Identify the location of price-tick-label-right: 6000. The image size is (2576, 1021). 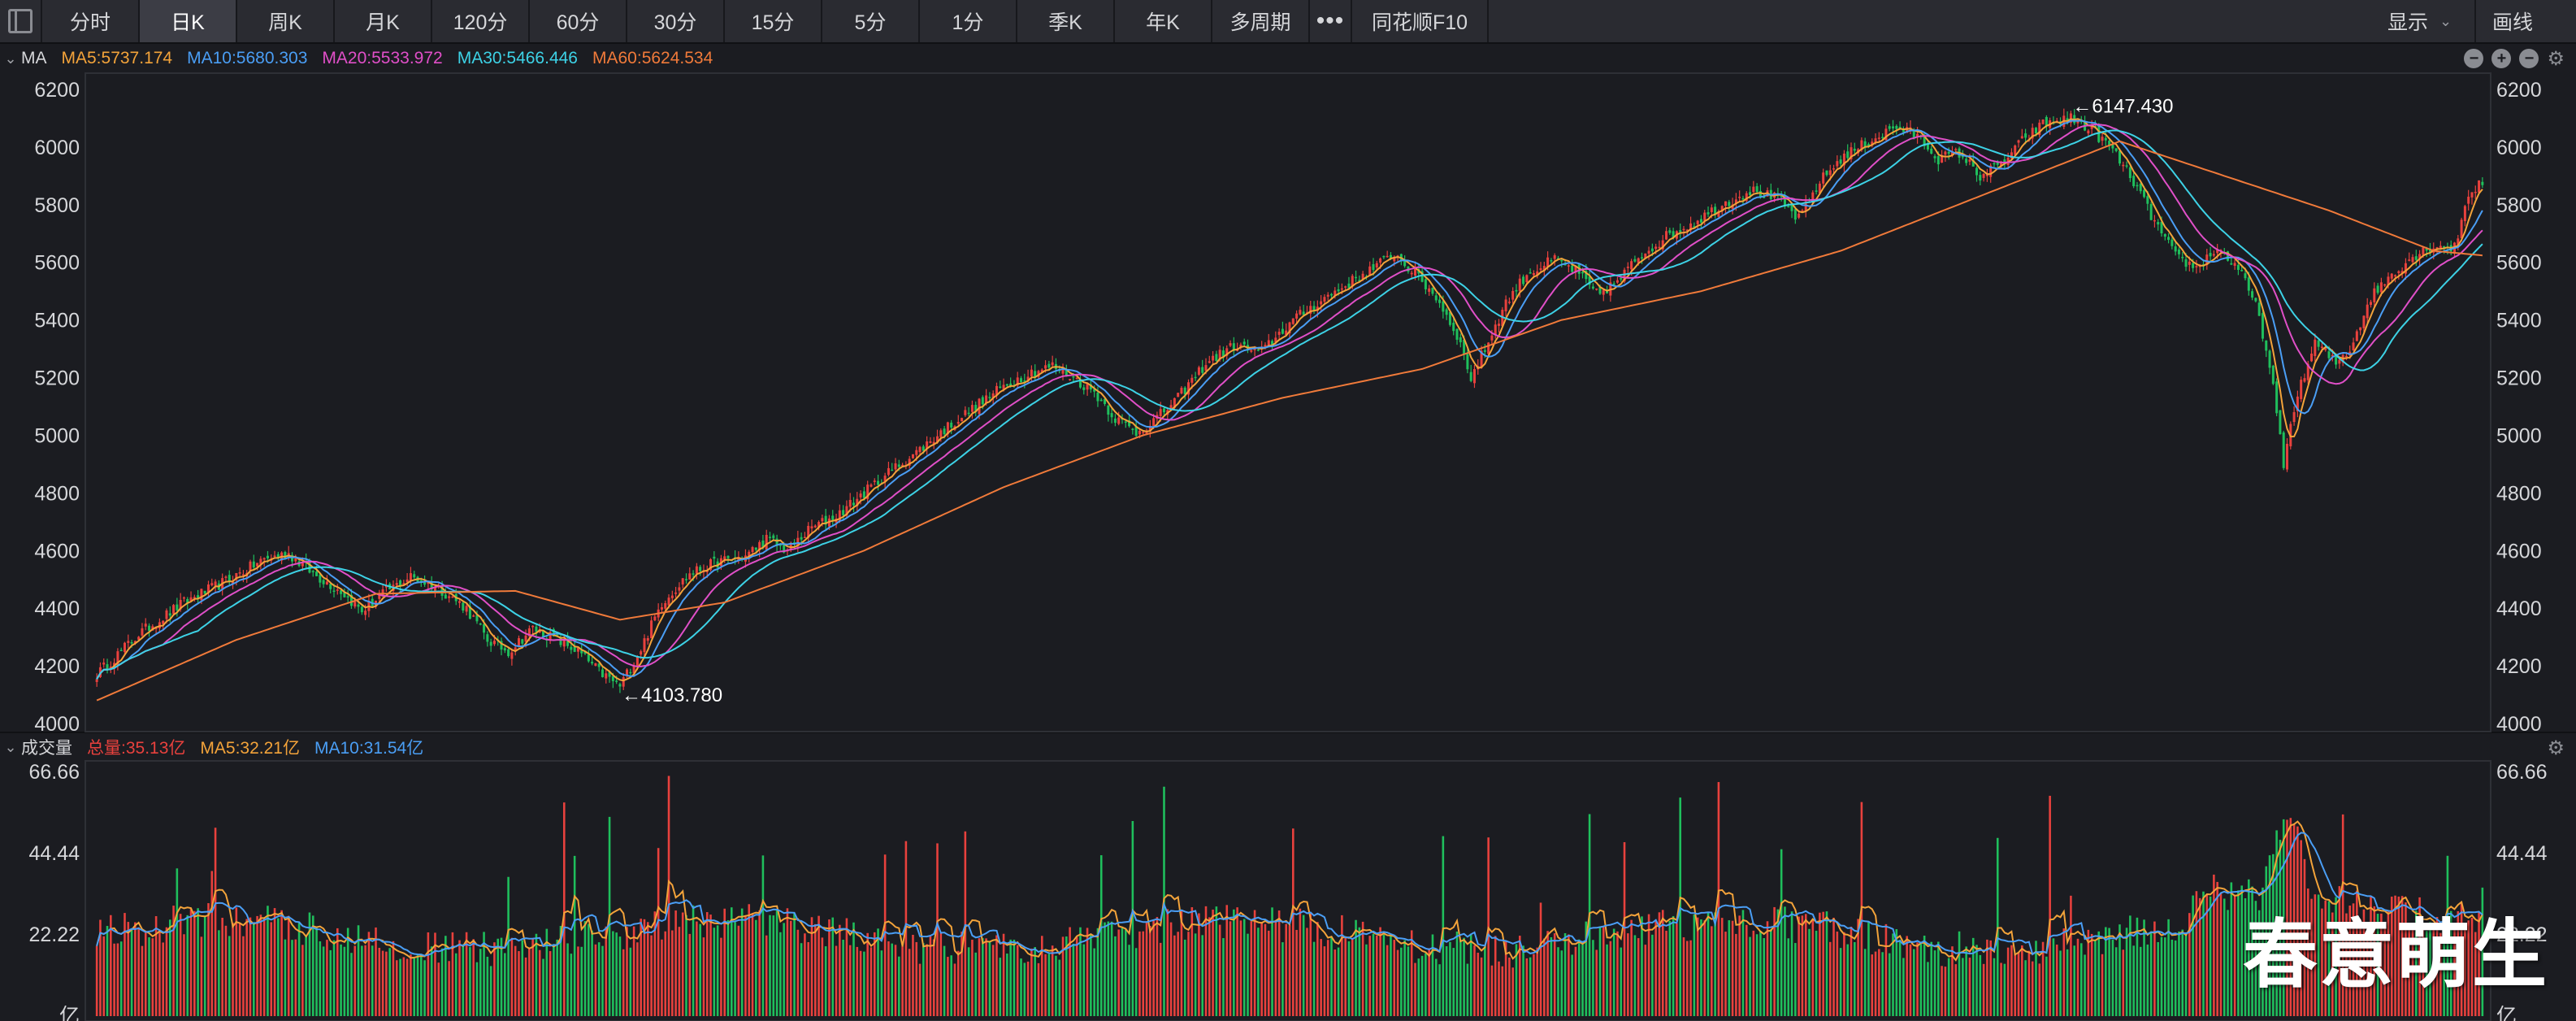
(2519, 148).